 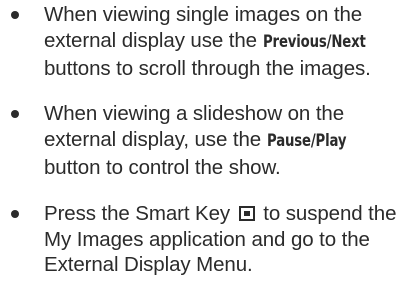 I want to click on smart-key-icon, so click(x=246, y=213).